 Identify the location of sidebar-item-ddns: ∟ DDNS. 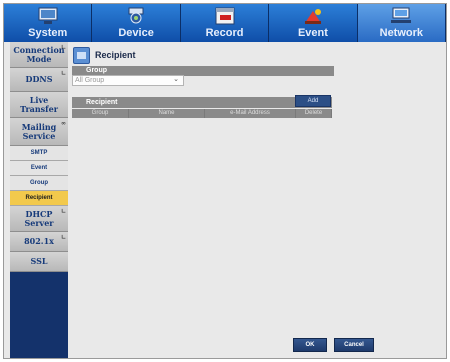
(39, 80).